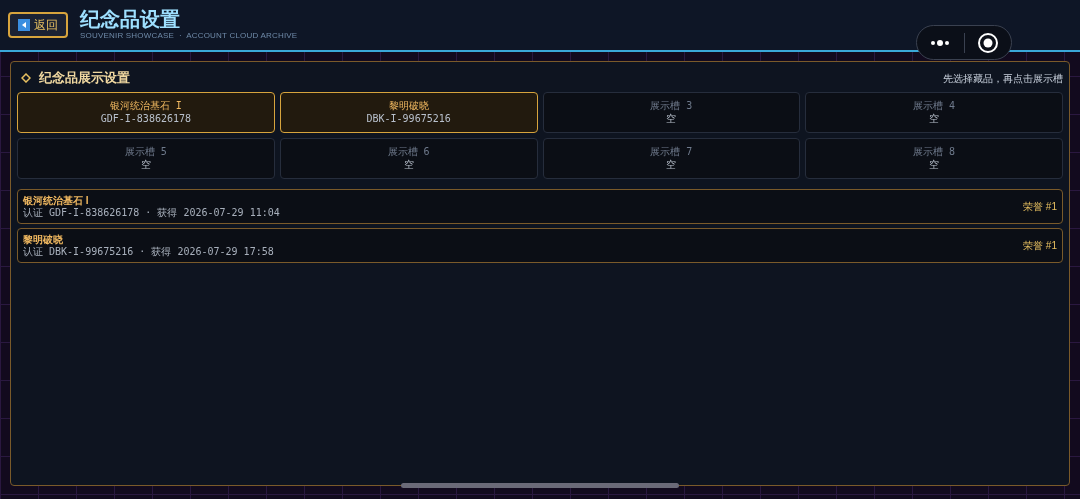 This screenshot has width=1080, height=499. I want to click on slot-code: GDF-I-838626178, so click(146, 119).